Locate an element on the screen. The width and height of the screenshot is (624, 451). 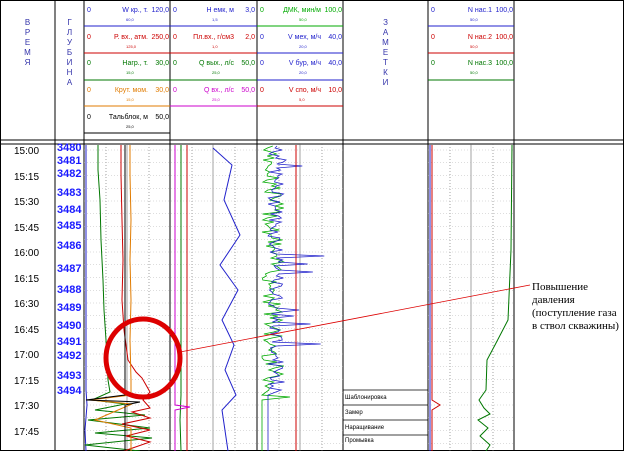
column-title-depth: Г Л У Б И Н А is located at coordinates (69, 52).